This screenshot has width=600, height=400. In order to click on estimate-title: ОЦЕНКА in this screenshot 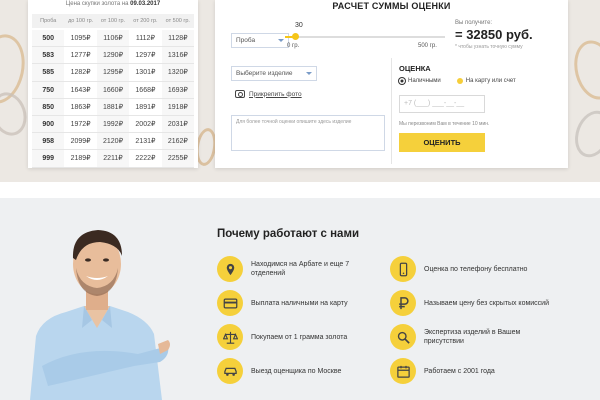, I will do `click(415, 68)`.